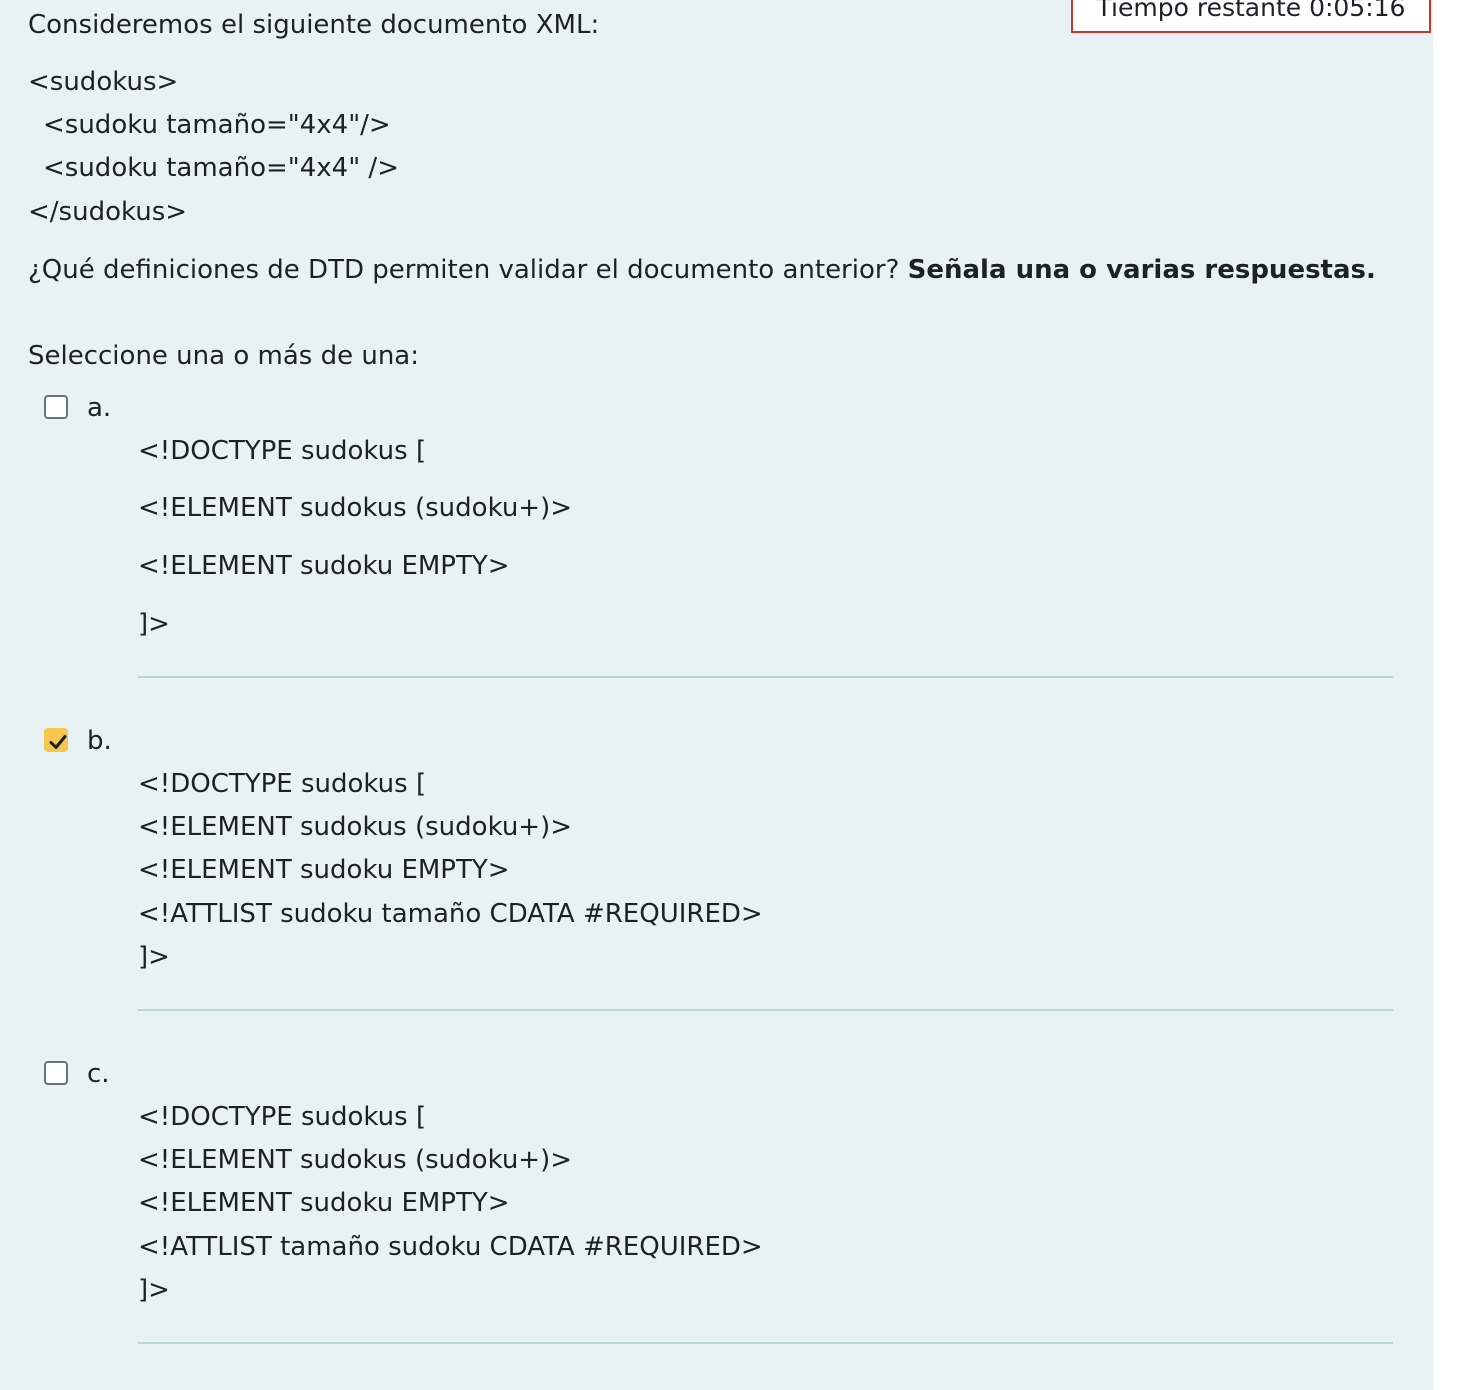 The image size is (1458, 1390). Describe the element at coordinates (1141, 270) in the screenshot. I see `question-prompt-instruction: Señala una o varias respuestas.` at that location.